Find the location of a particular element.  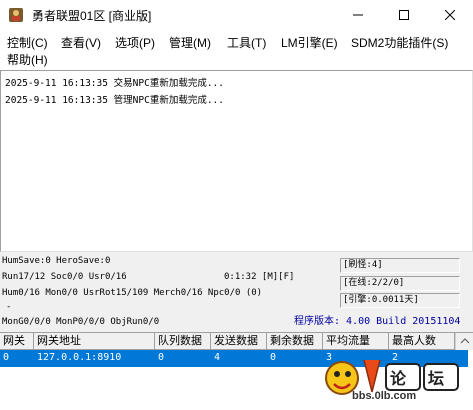

column-header-queue: 队列数据 is located at coordinates (183, 341).